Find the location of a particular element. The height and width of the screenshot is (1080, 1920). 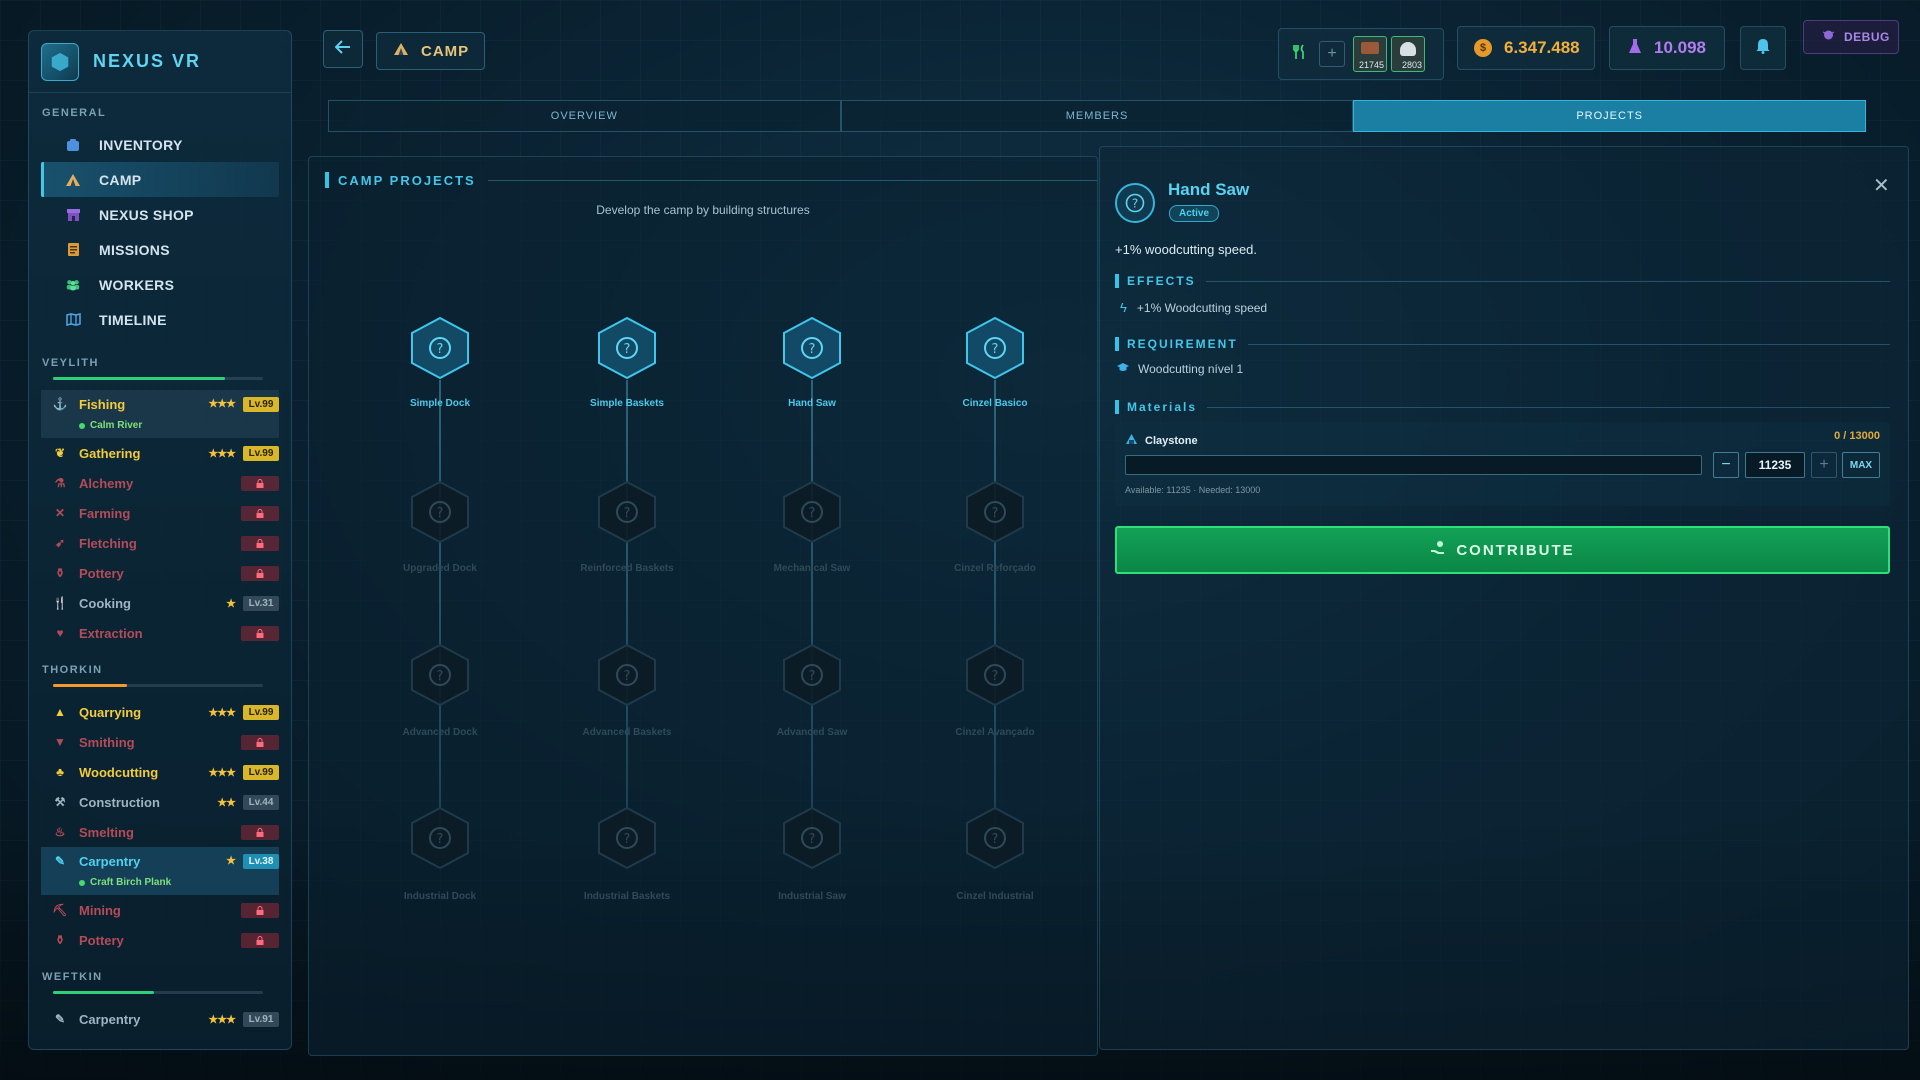

tab-overview: OVERVIEW is located at coordinates (584, 116).